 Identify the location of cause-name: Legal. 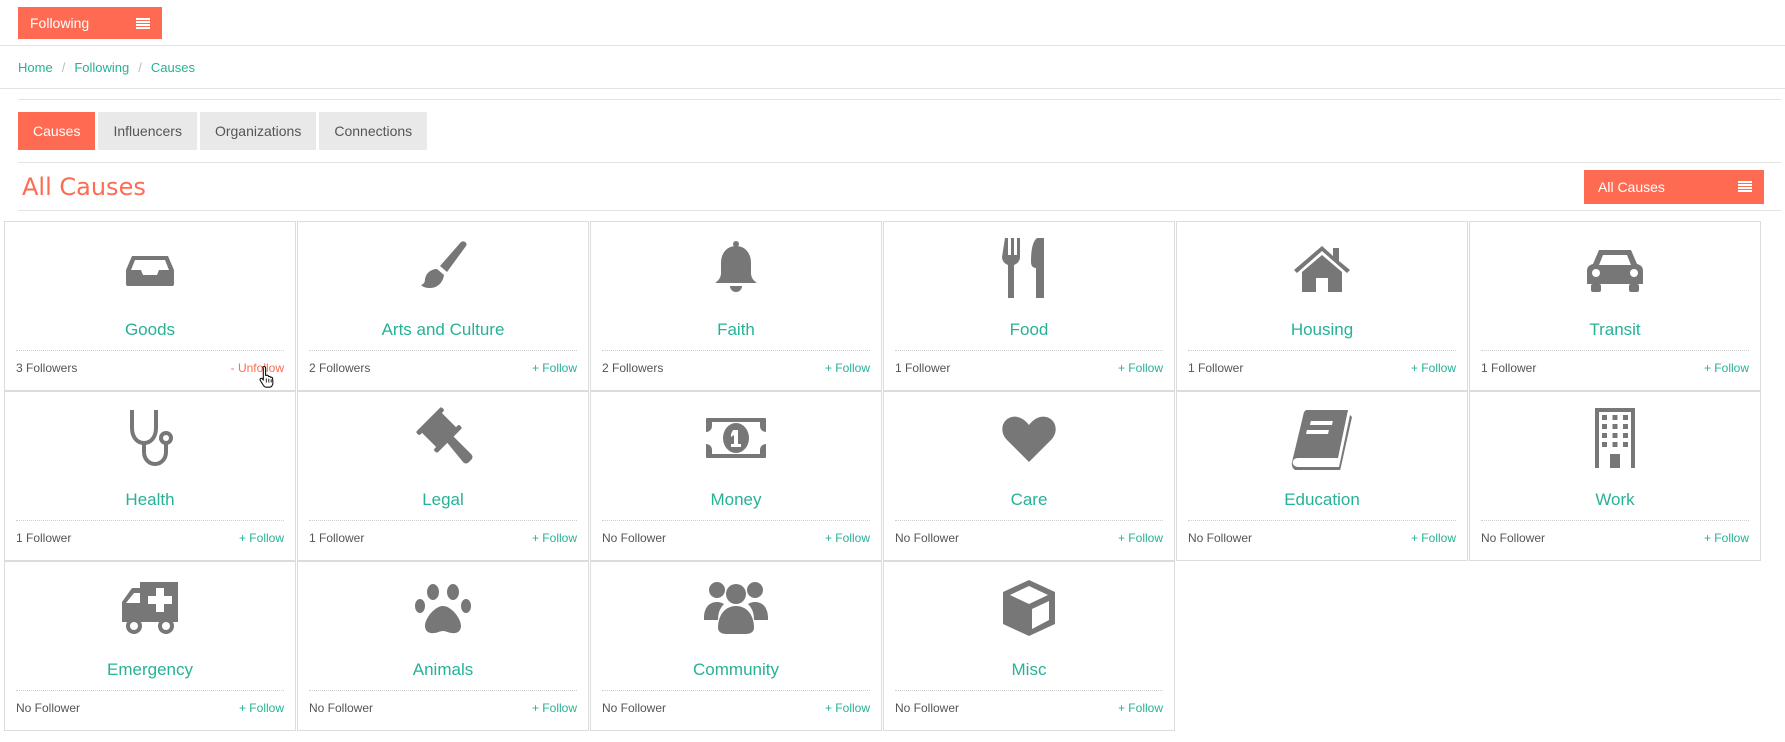
(443, 500).